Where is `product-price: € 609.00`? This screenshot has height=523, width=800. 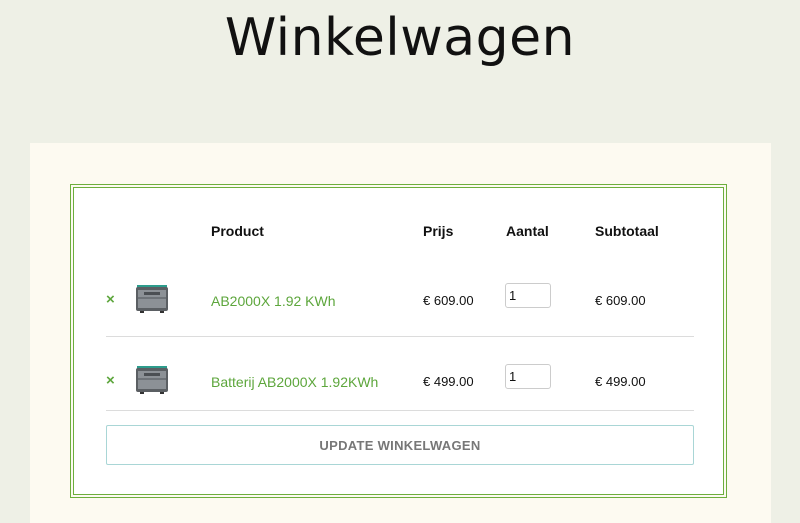
product-price: € 609.00 is located at coordinates (448, 300).